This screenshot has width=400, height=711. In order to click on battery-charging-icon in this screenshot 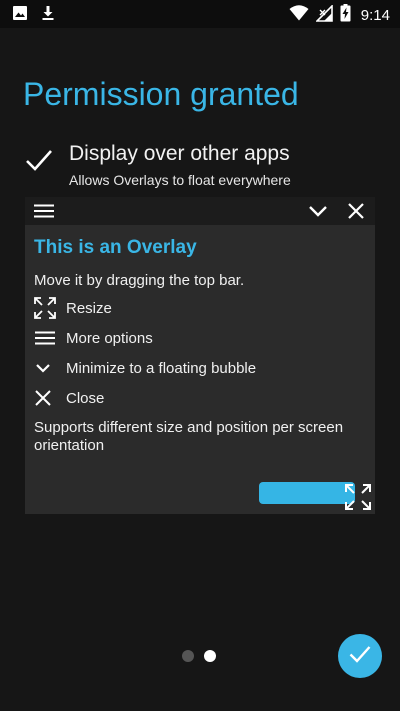, I will do `click(345, 15)`.